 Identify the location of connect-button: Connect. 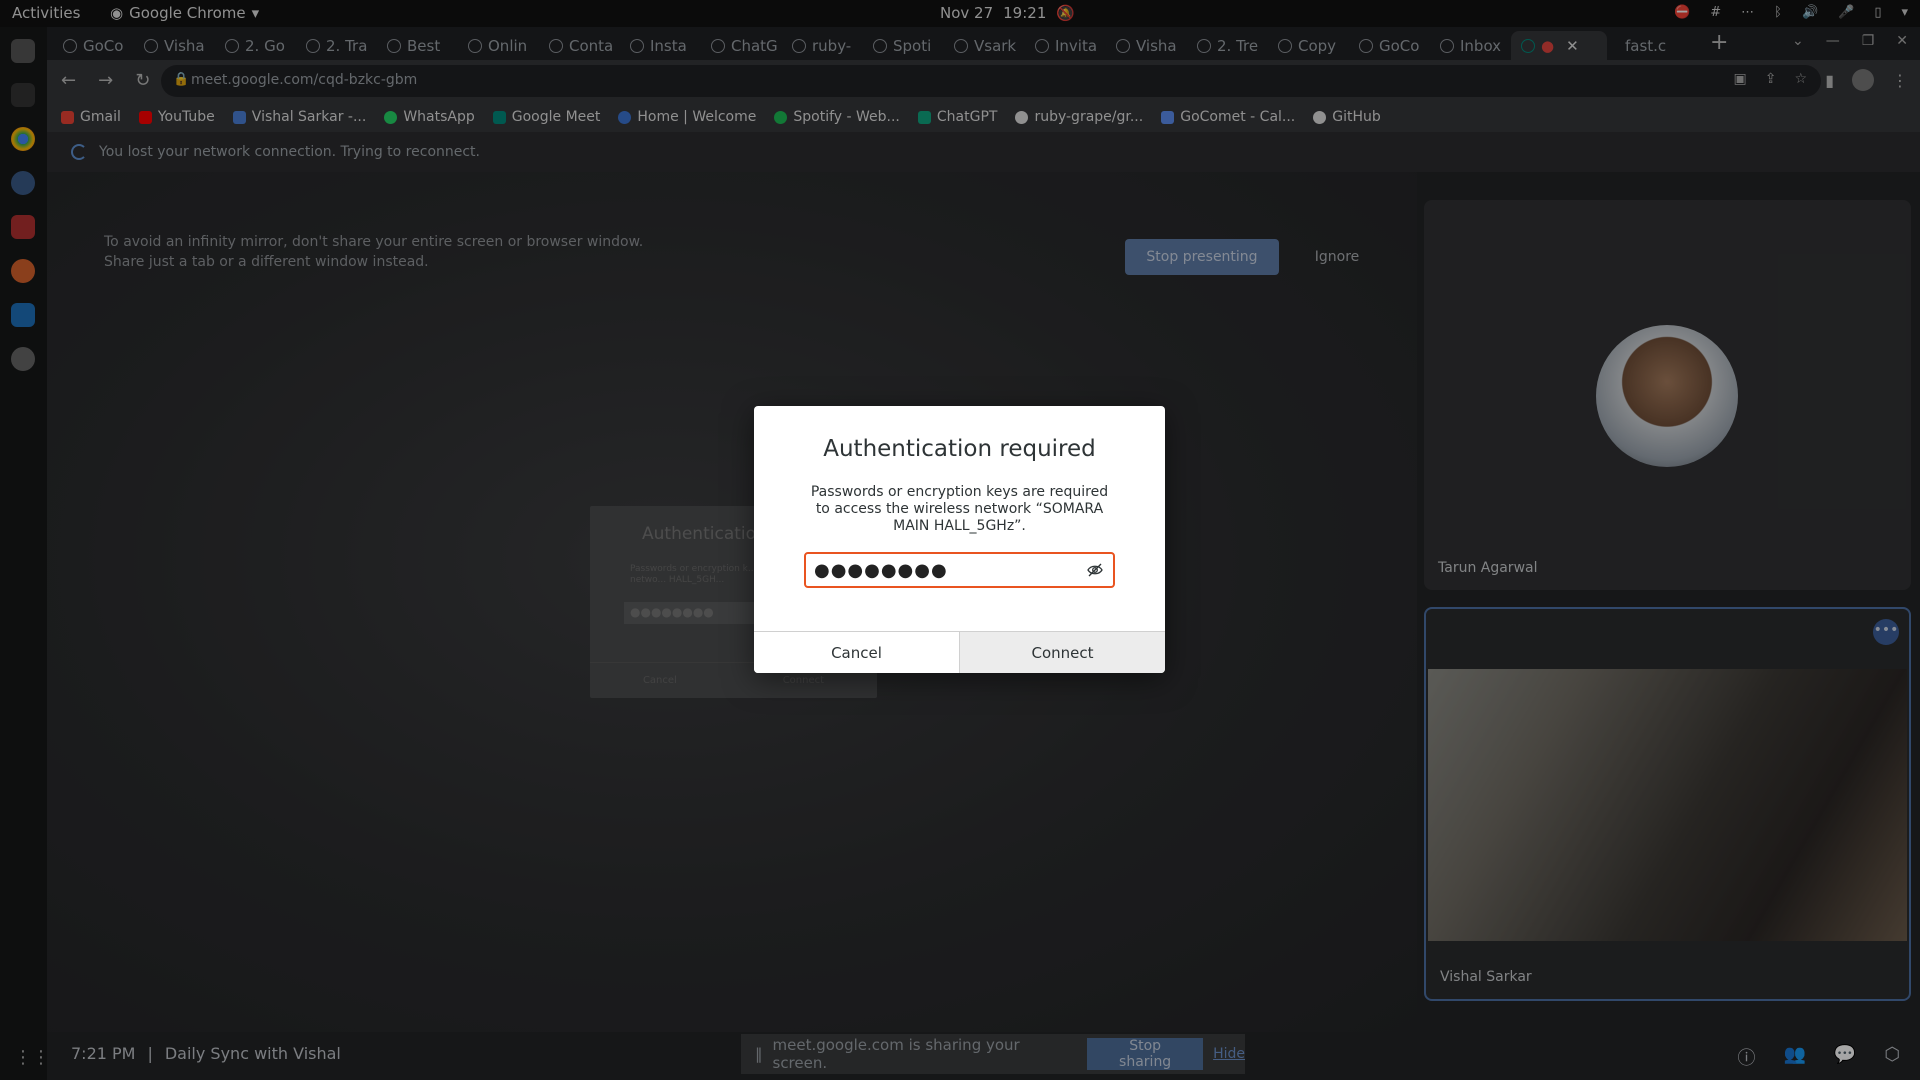
(1062, 652).